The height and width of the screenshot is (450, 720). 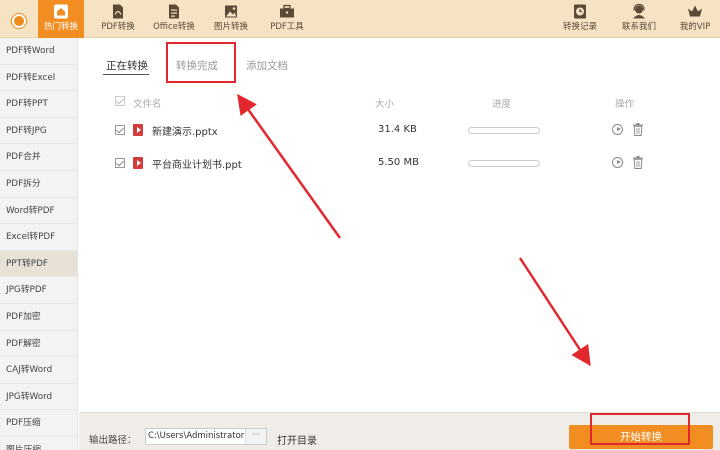 I want to click on toolbox-icon, so click(x=287, y=11).